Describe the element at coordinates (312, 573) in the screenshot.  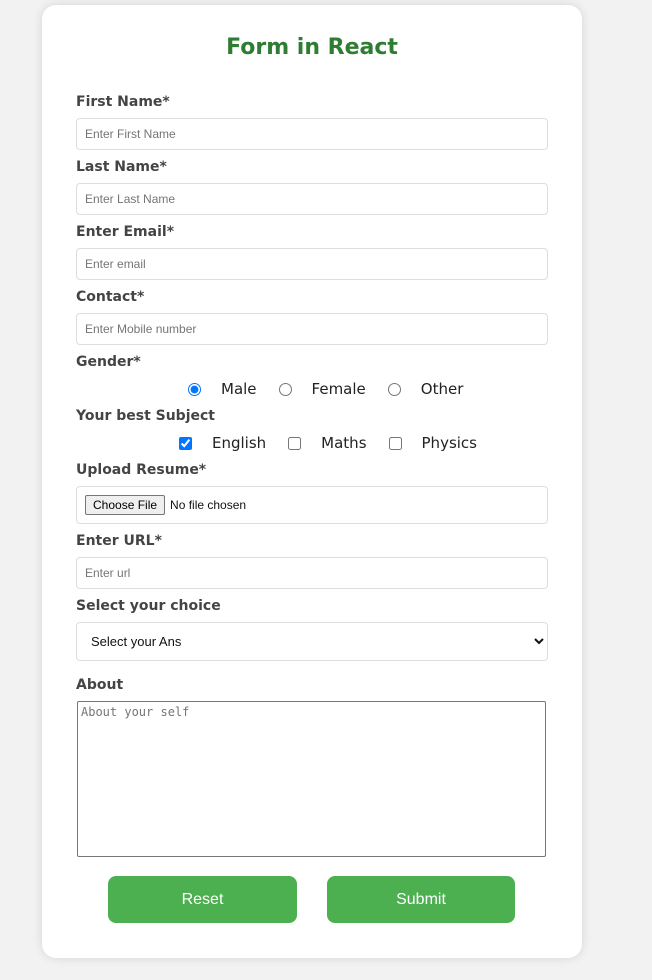
I see `url-input` at that location.